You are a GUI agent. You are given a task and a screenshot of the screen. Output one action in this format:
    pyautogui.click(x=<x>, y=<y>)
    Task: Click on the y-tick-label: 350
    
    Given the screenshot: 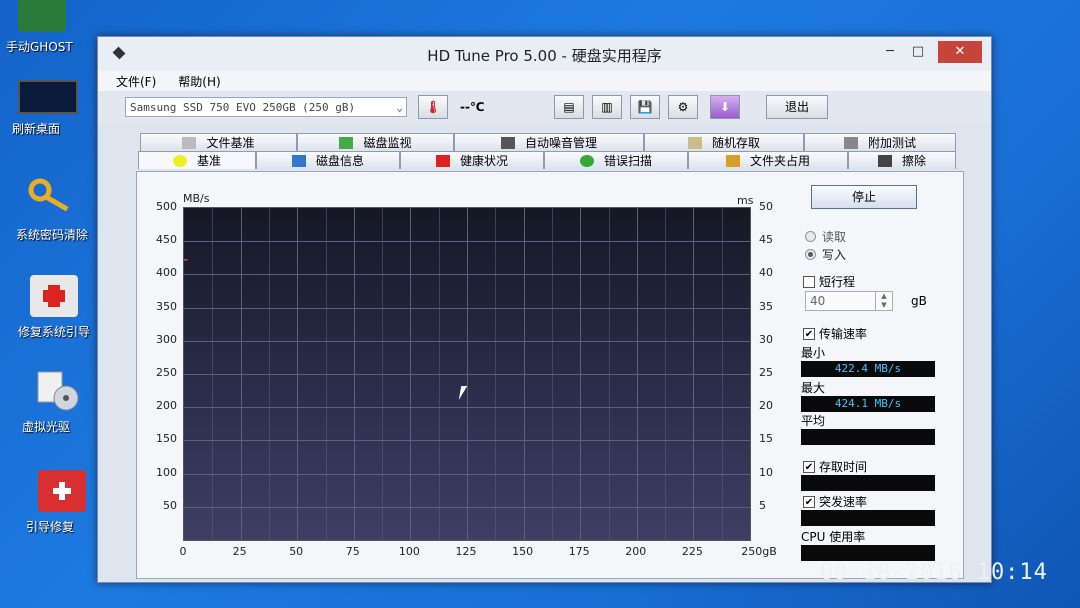 What is the action you would take?
    pyautogui.click(x=166, y=306)
    